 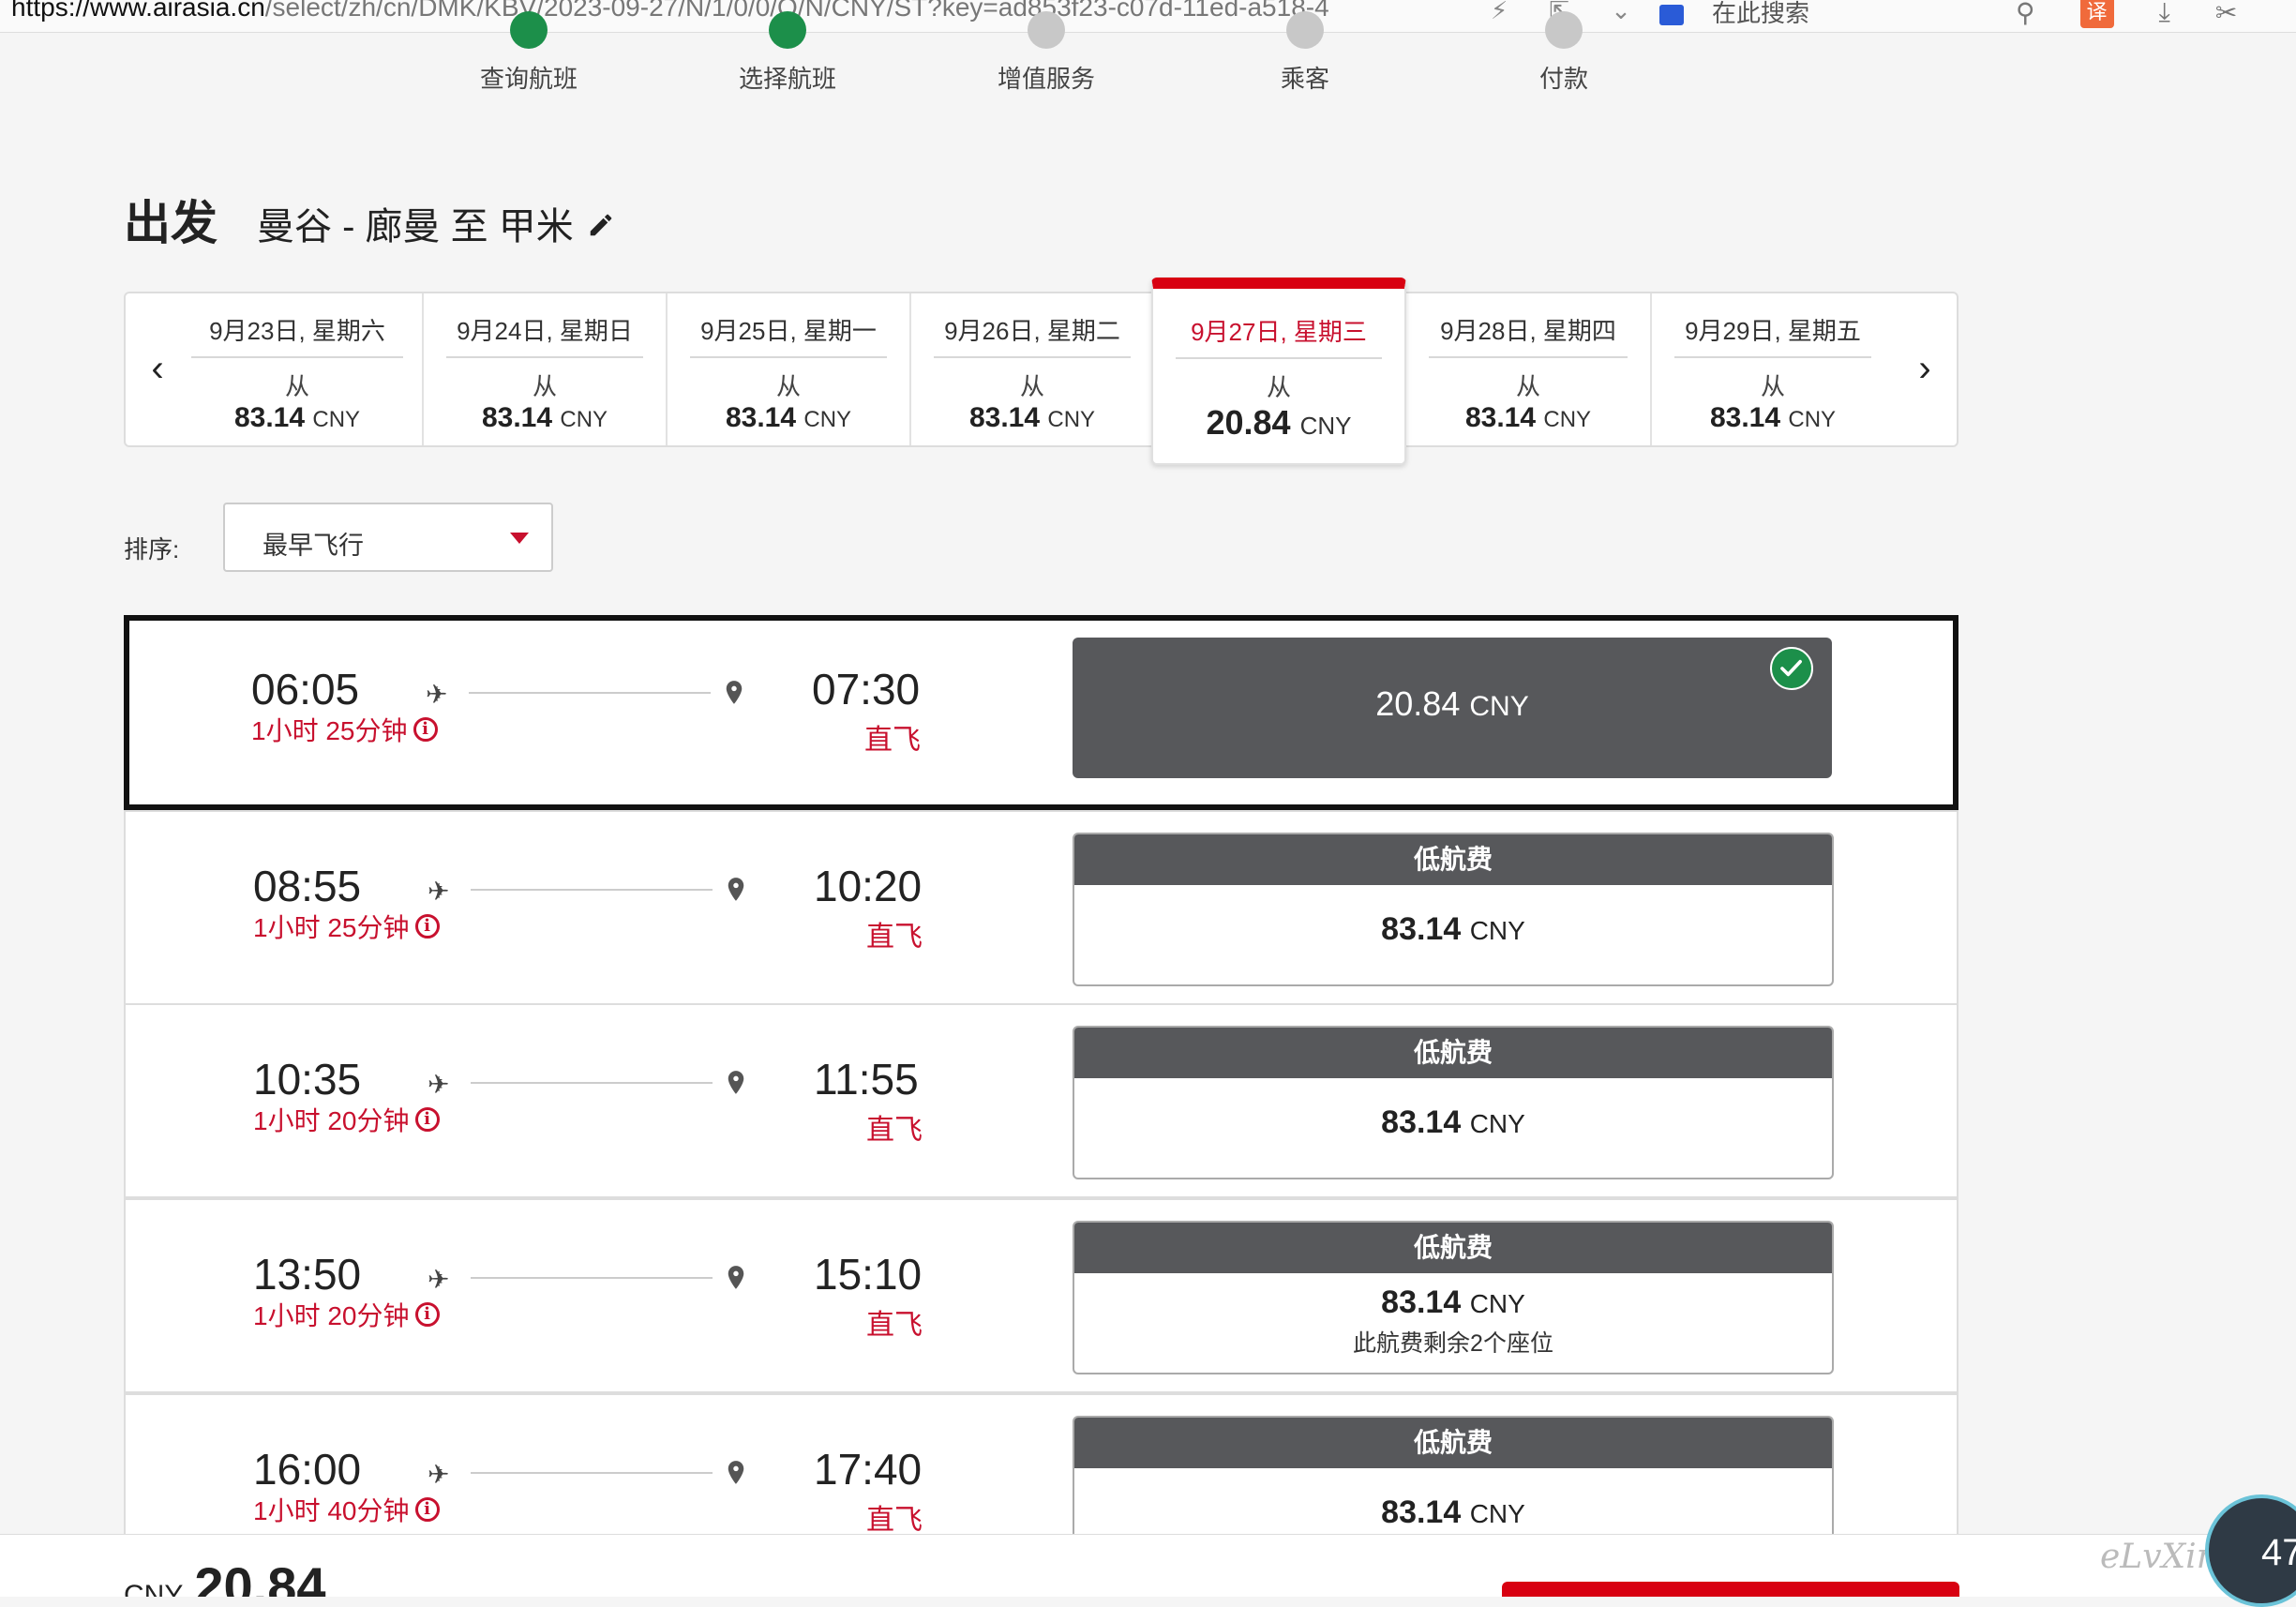 I want to click on date-label: 9月26日, 星期二, so click(x=1032, y=335).